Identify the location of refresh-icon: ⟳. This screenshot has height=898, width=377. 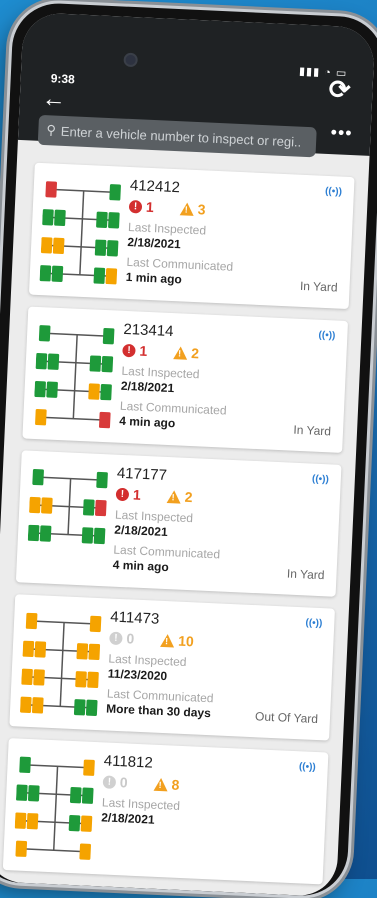
(339, 89).